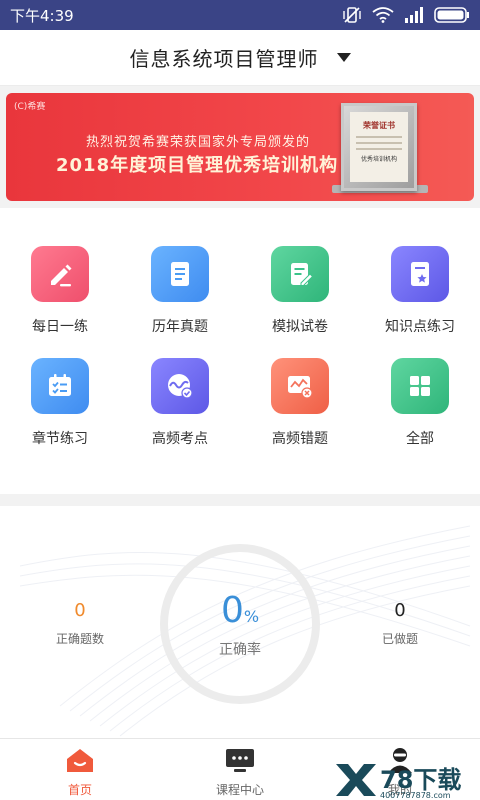 Image resolution: width=480 pixels, height=800 pixels. I want to click on exam-paper-icon, so click(300, 274).